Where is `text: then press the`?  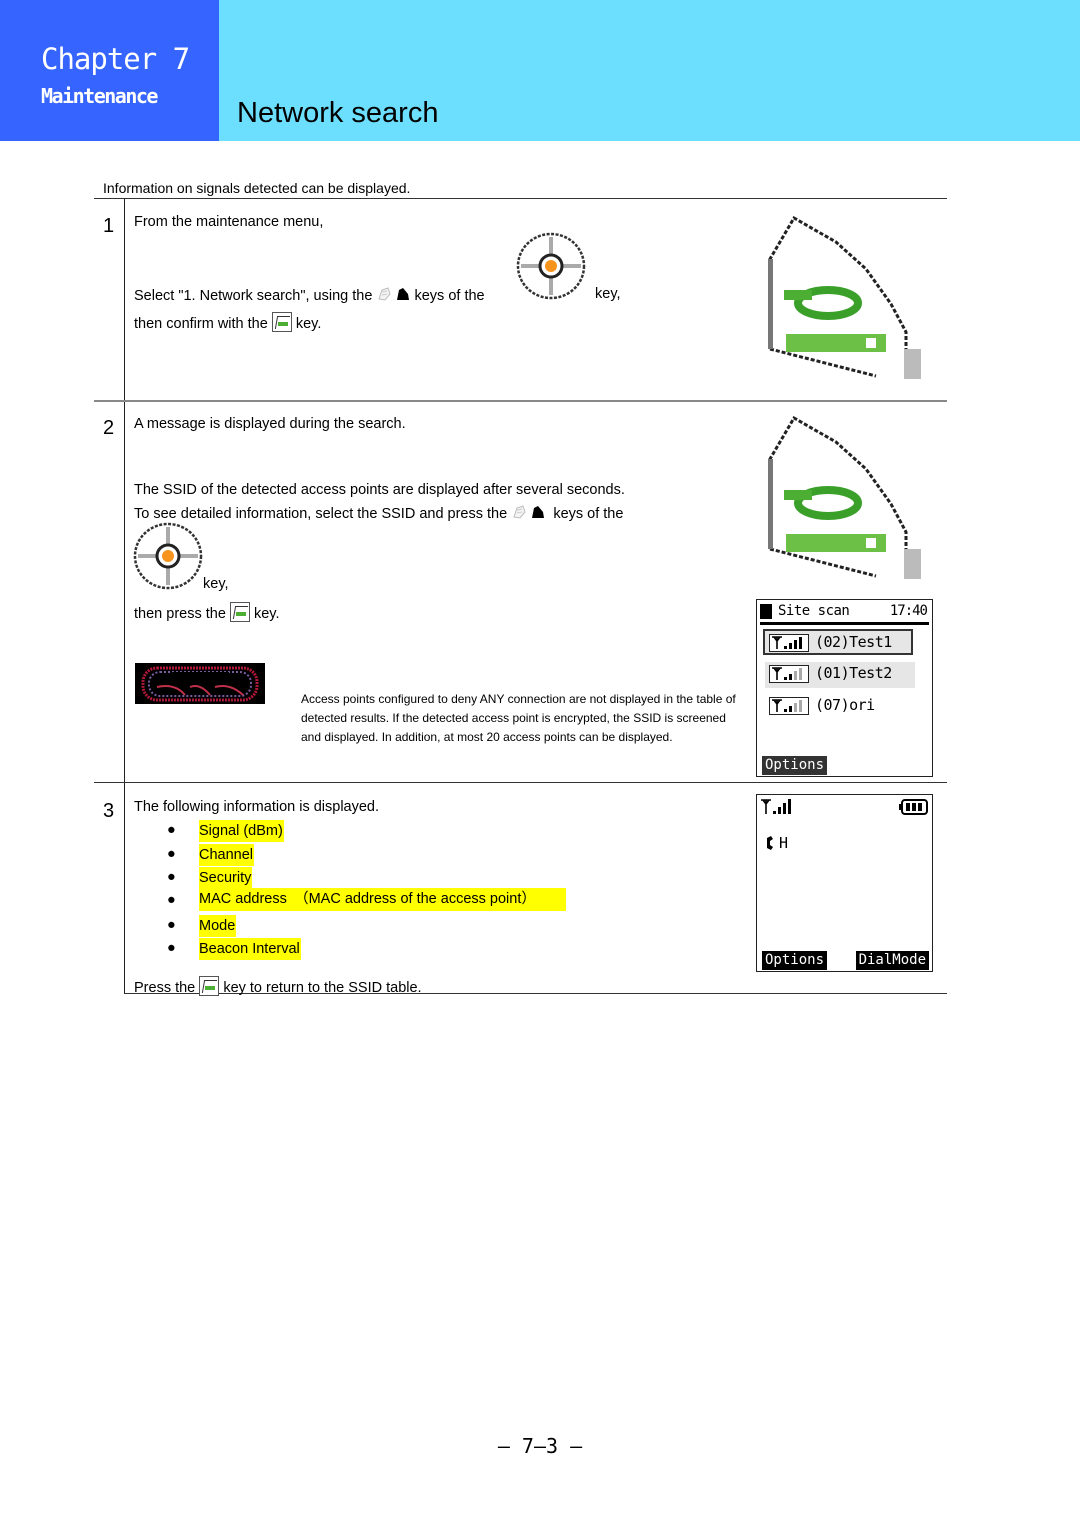
text: then press the is located at coordinates (180, 614).